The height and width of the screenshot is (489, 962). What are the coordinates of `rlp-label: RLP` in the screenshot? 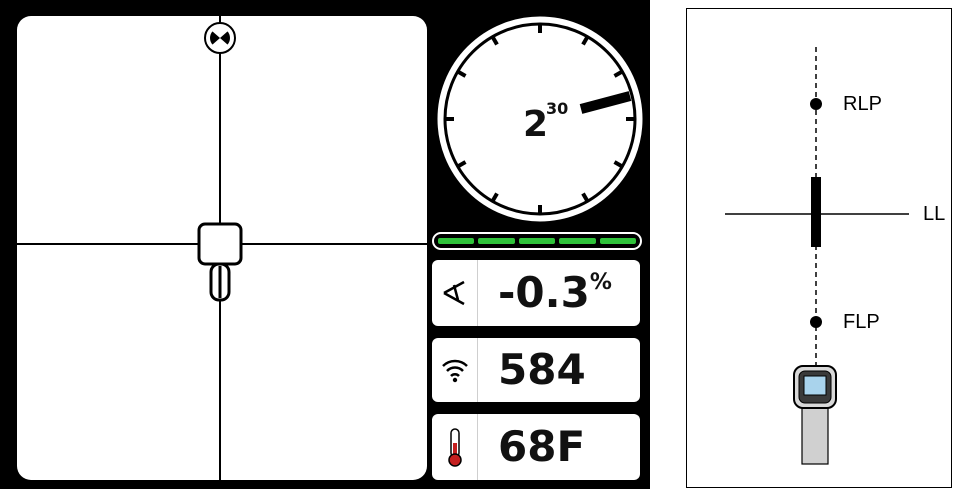 It's located at (862, 104).